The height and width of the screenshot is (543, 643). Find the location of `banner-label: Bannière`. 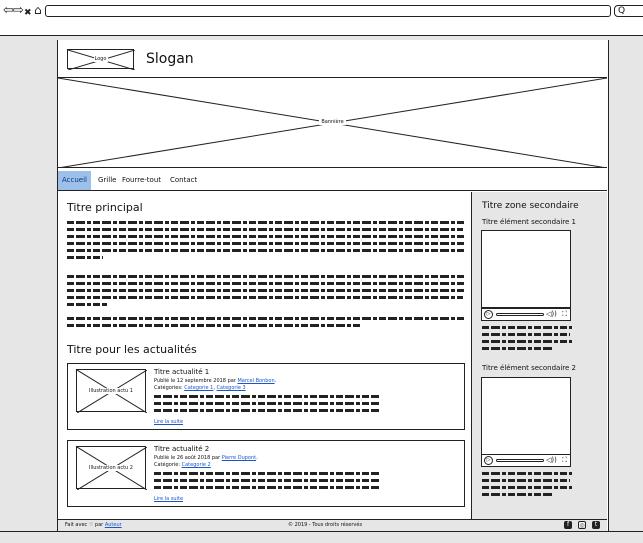

banner-label: Bannière is located at coordinates (332, 122).